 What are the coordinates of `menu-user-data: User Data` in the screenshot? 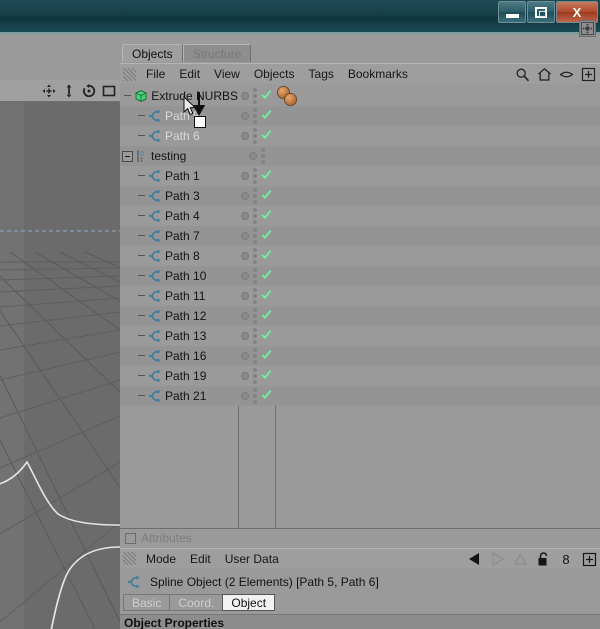 It's located at (252, 559).